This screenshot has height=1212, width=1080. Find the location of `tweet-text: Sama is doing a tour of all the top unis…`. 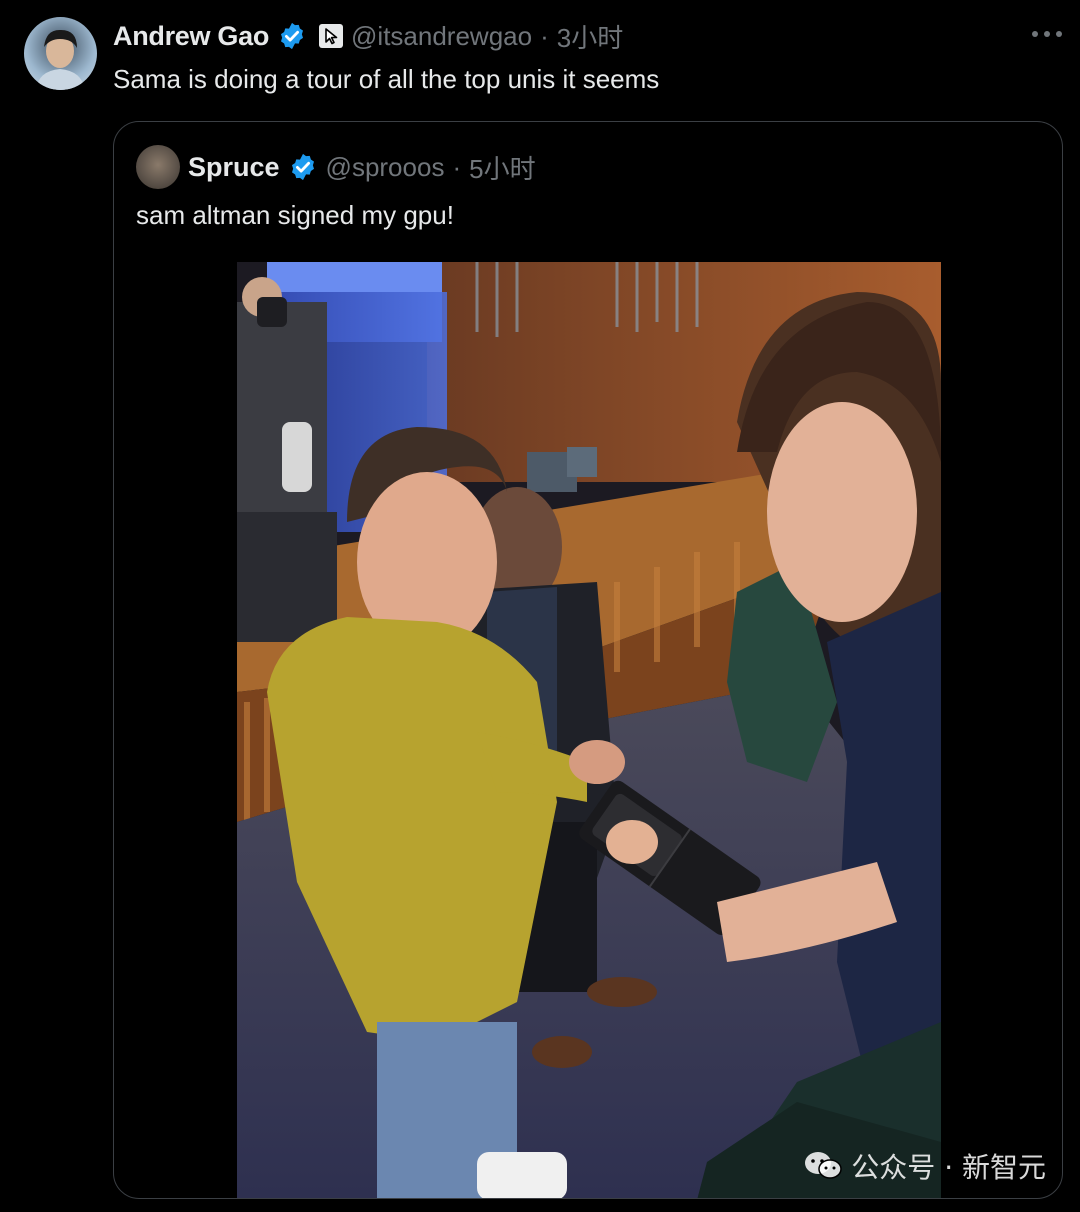

tweet-text: Sama is doing a tour of all the top unis… is located at coordinates (386, 79).